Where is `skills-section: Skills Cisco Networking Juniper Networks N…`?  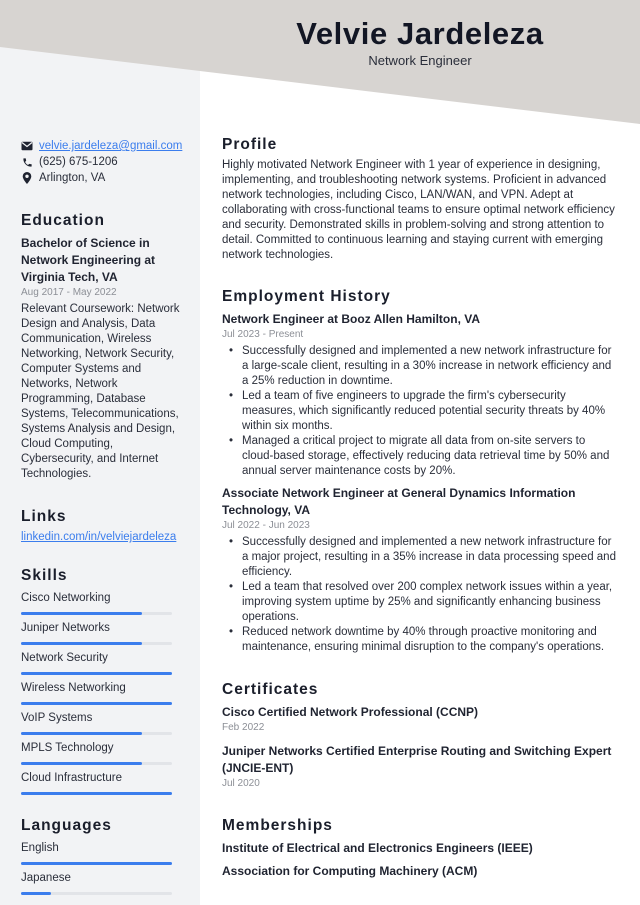
skills-section: Skills Cisco Networking Juniper Networks N… is located at coordinates (101, 681).